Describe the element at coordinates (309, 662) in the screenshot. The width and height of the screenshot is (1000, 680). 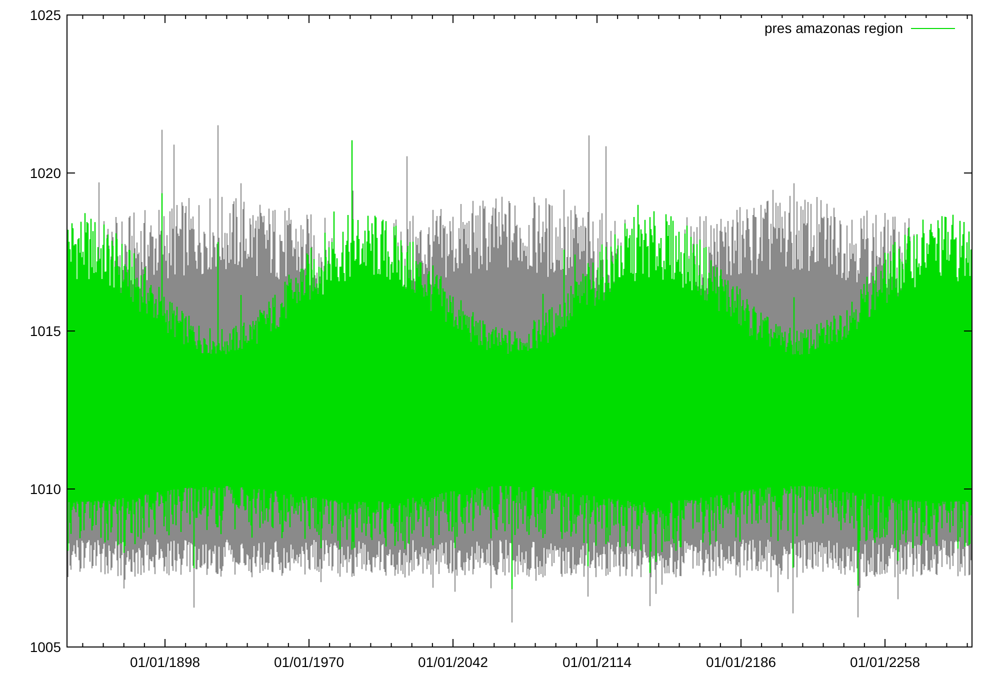
I see `x-tick-label: 01/01/1970` at that location.